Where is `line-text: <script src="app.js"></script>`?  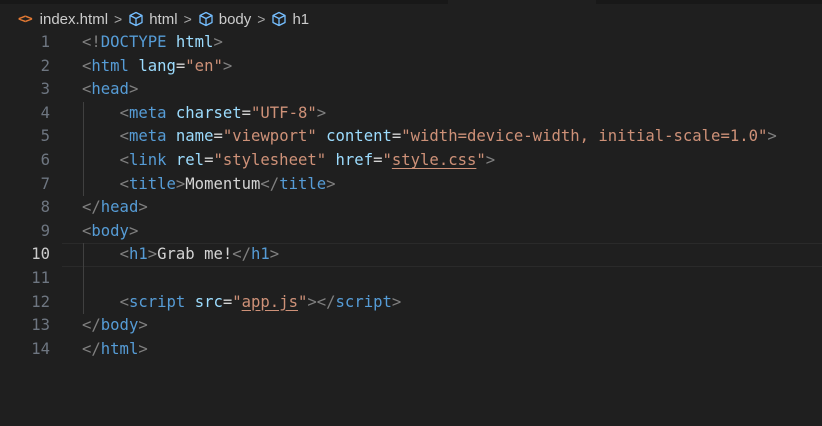 line-text: <script src="app.js"></script> is located at coordinates (242, 303).